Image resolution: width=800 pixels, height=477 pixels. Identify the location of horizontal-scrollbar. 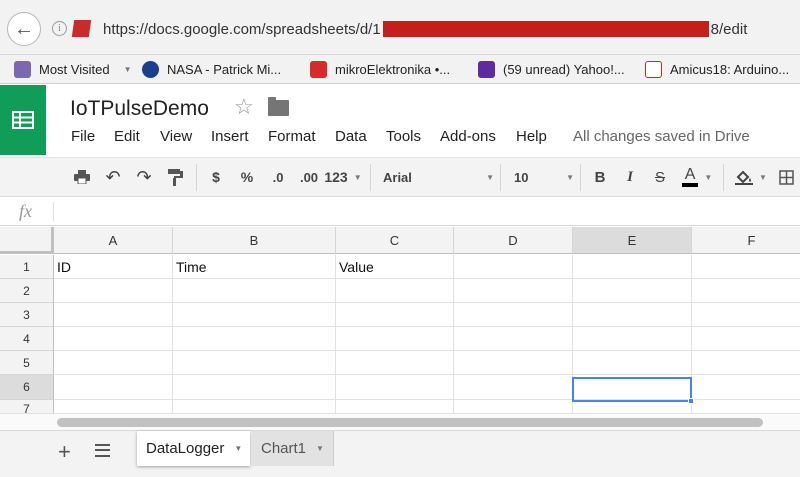
(400, 421).